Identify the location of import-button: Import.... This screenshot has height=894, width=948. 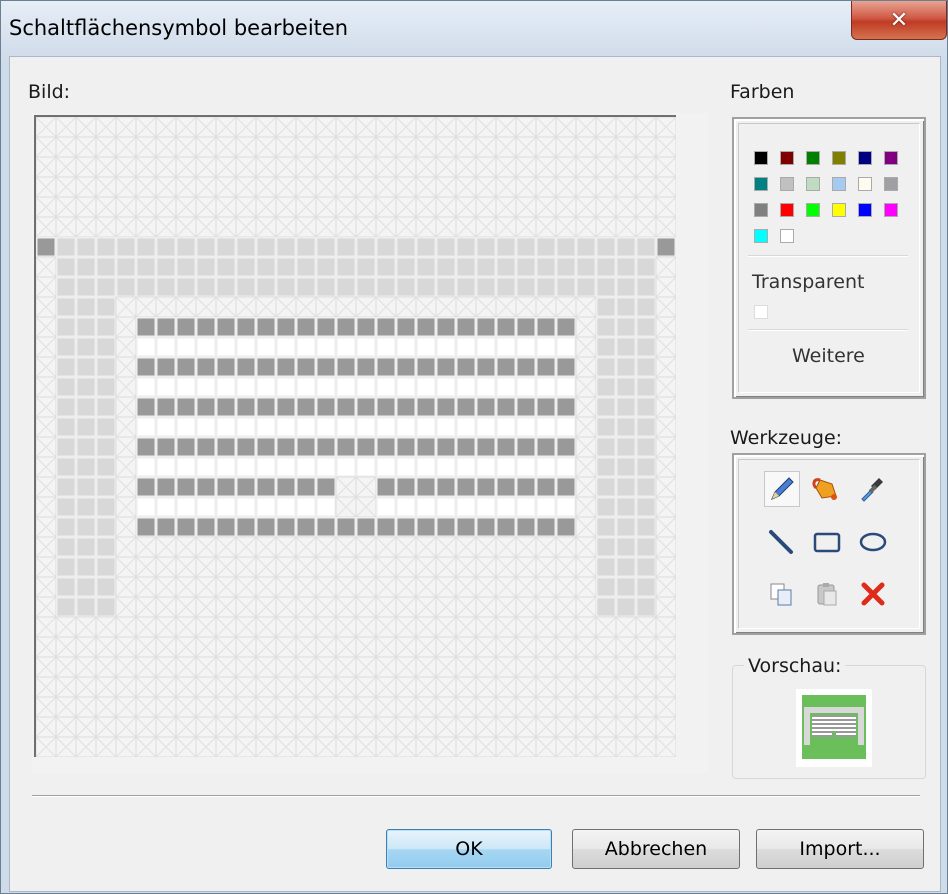
(840, 849).